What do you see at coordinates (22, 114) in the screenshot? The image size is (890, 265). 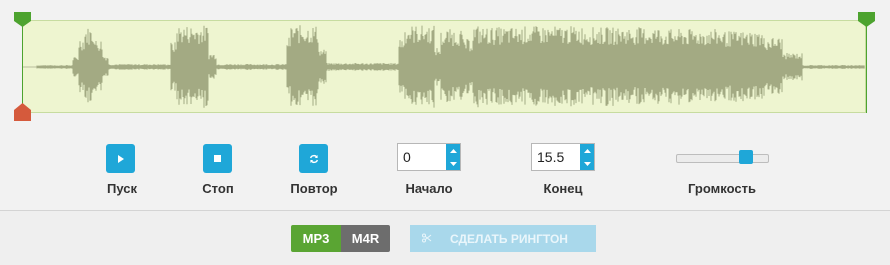 I see `playhead-handle` at bounding box center [22, 114].